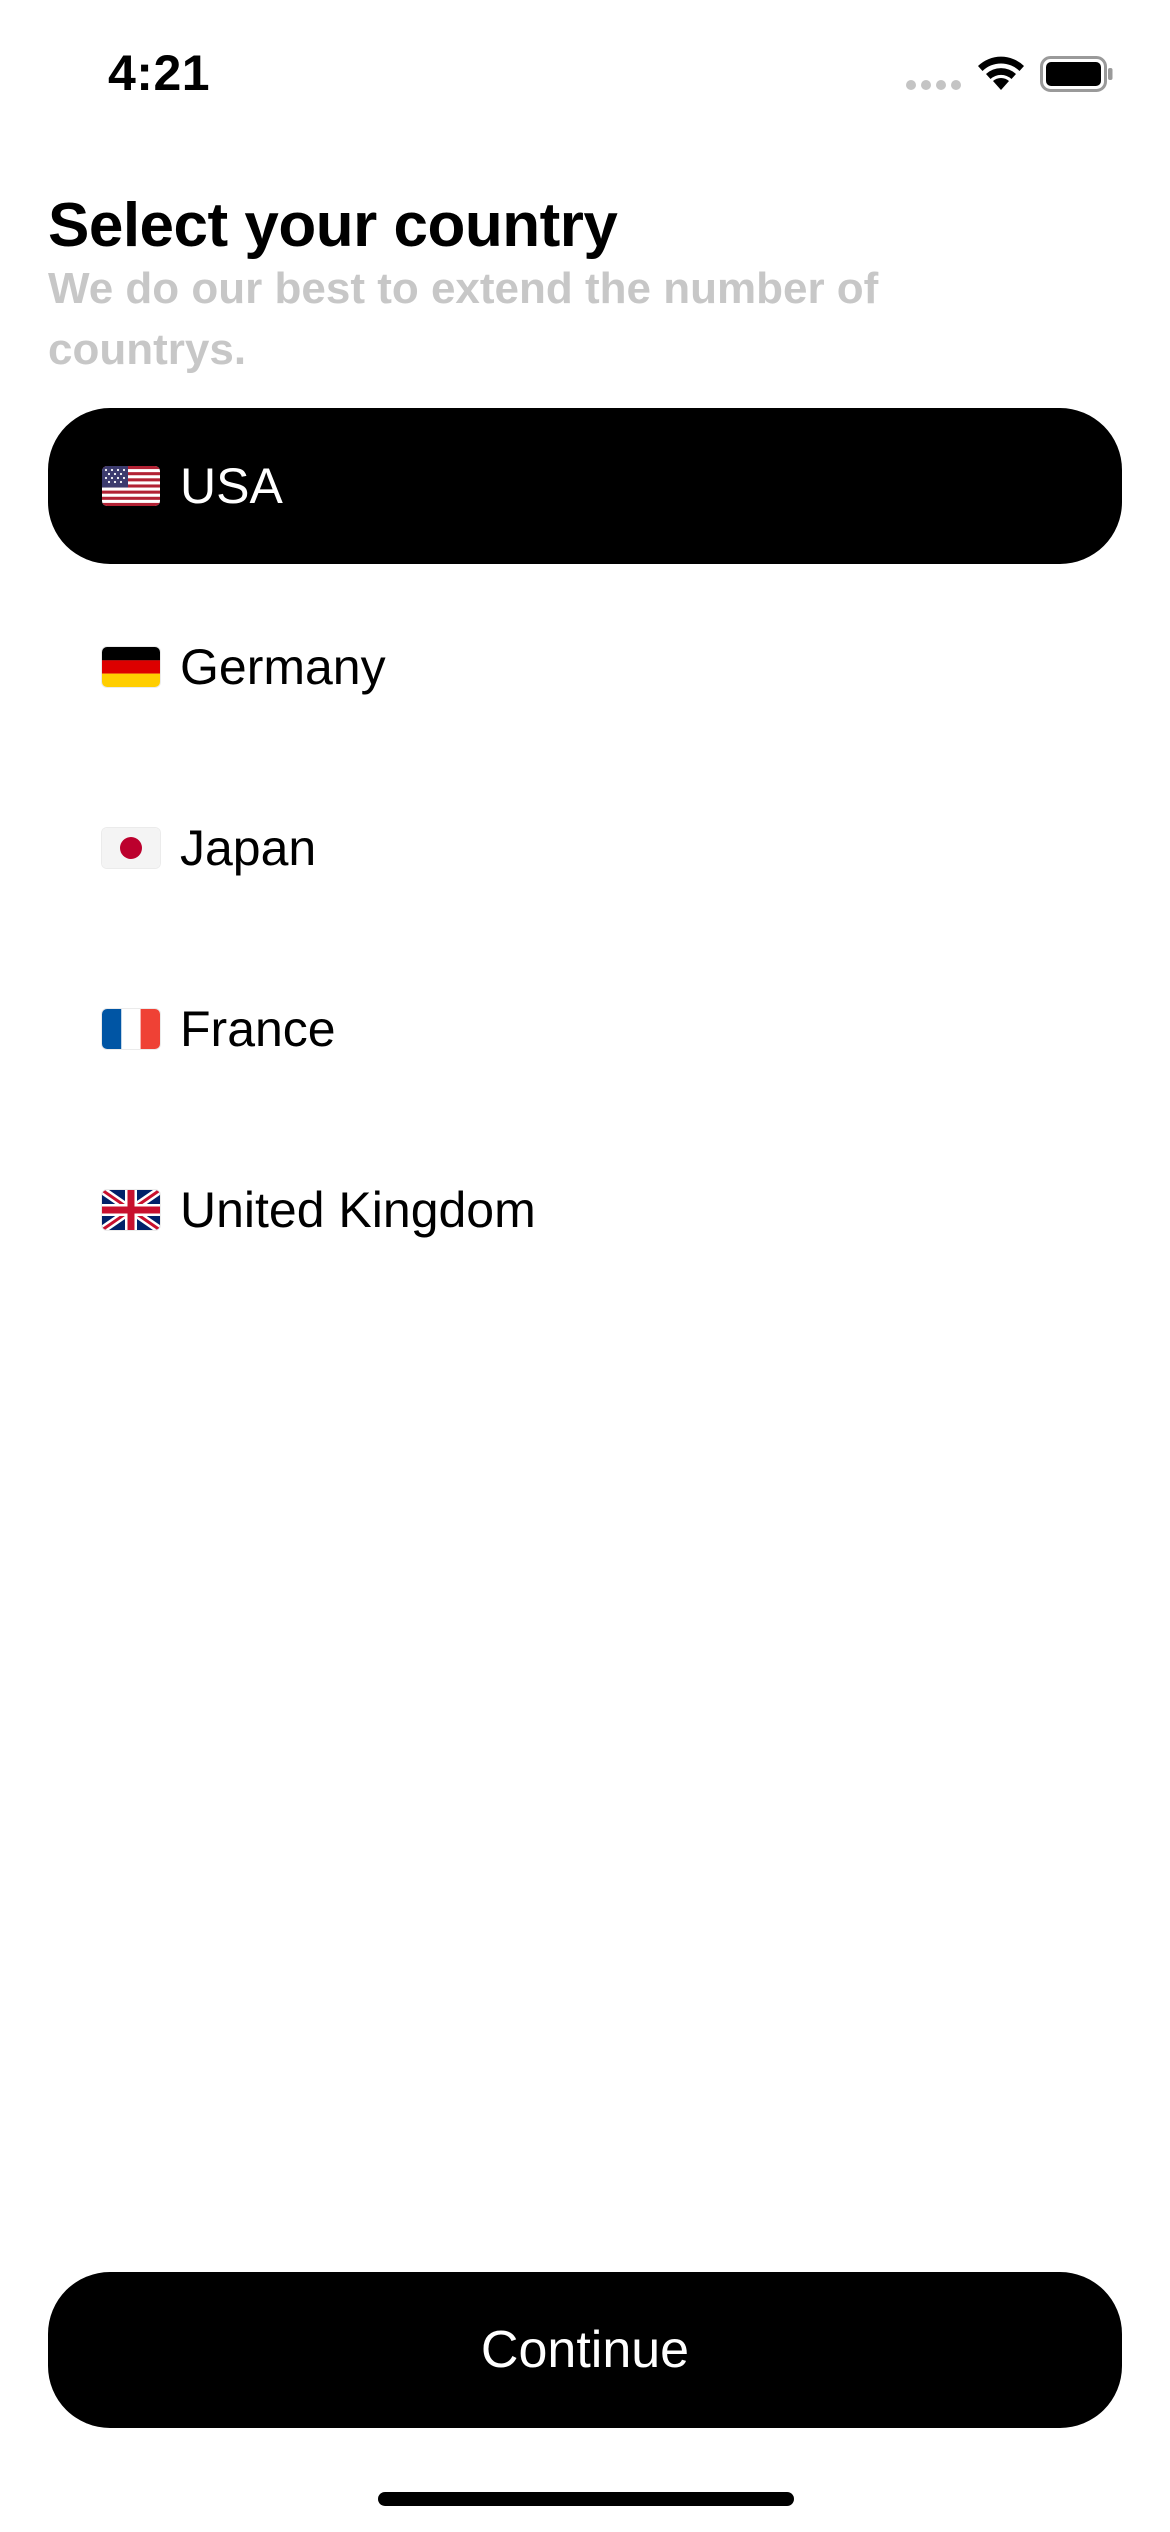  What do you see at coordinates (131, 848) in the screenshot?
I see `jp-flag-icon` at bounding box center [131, 848].